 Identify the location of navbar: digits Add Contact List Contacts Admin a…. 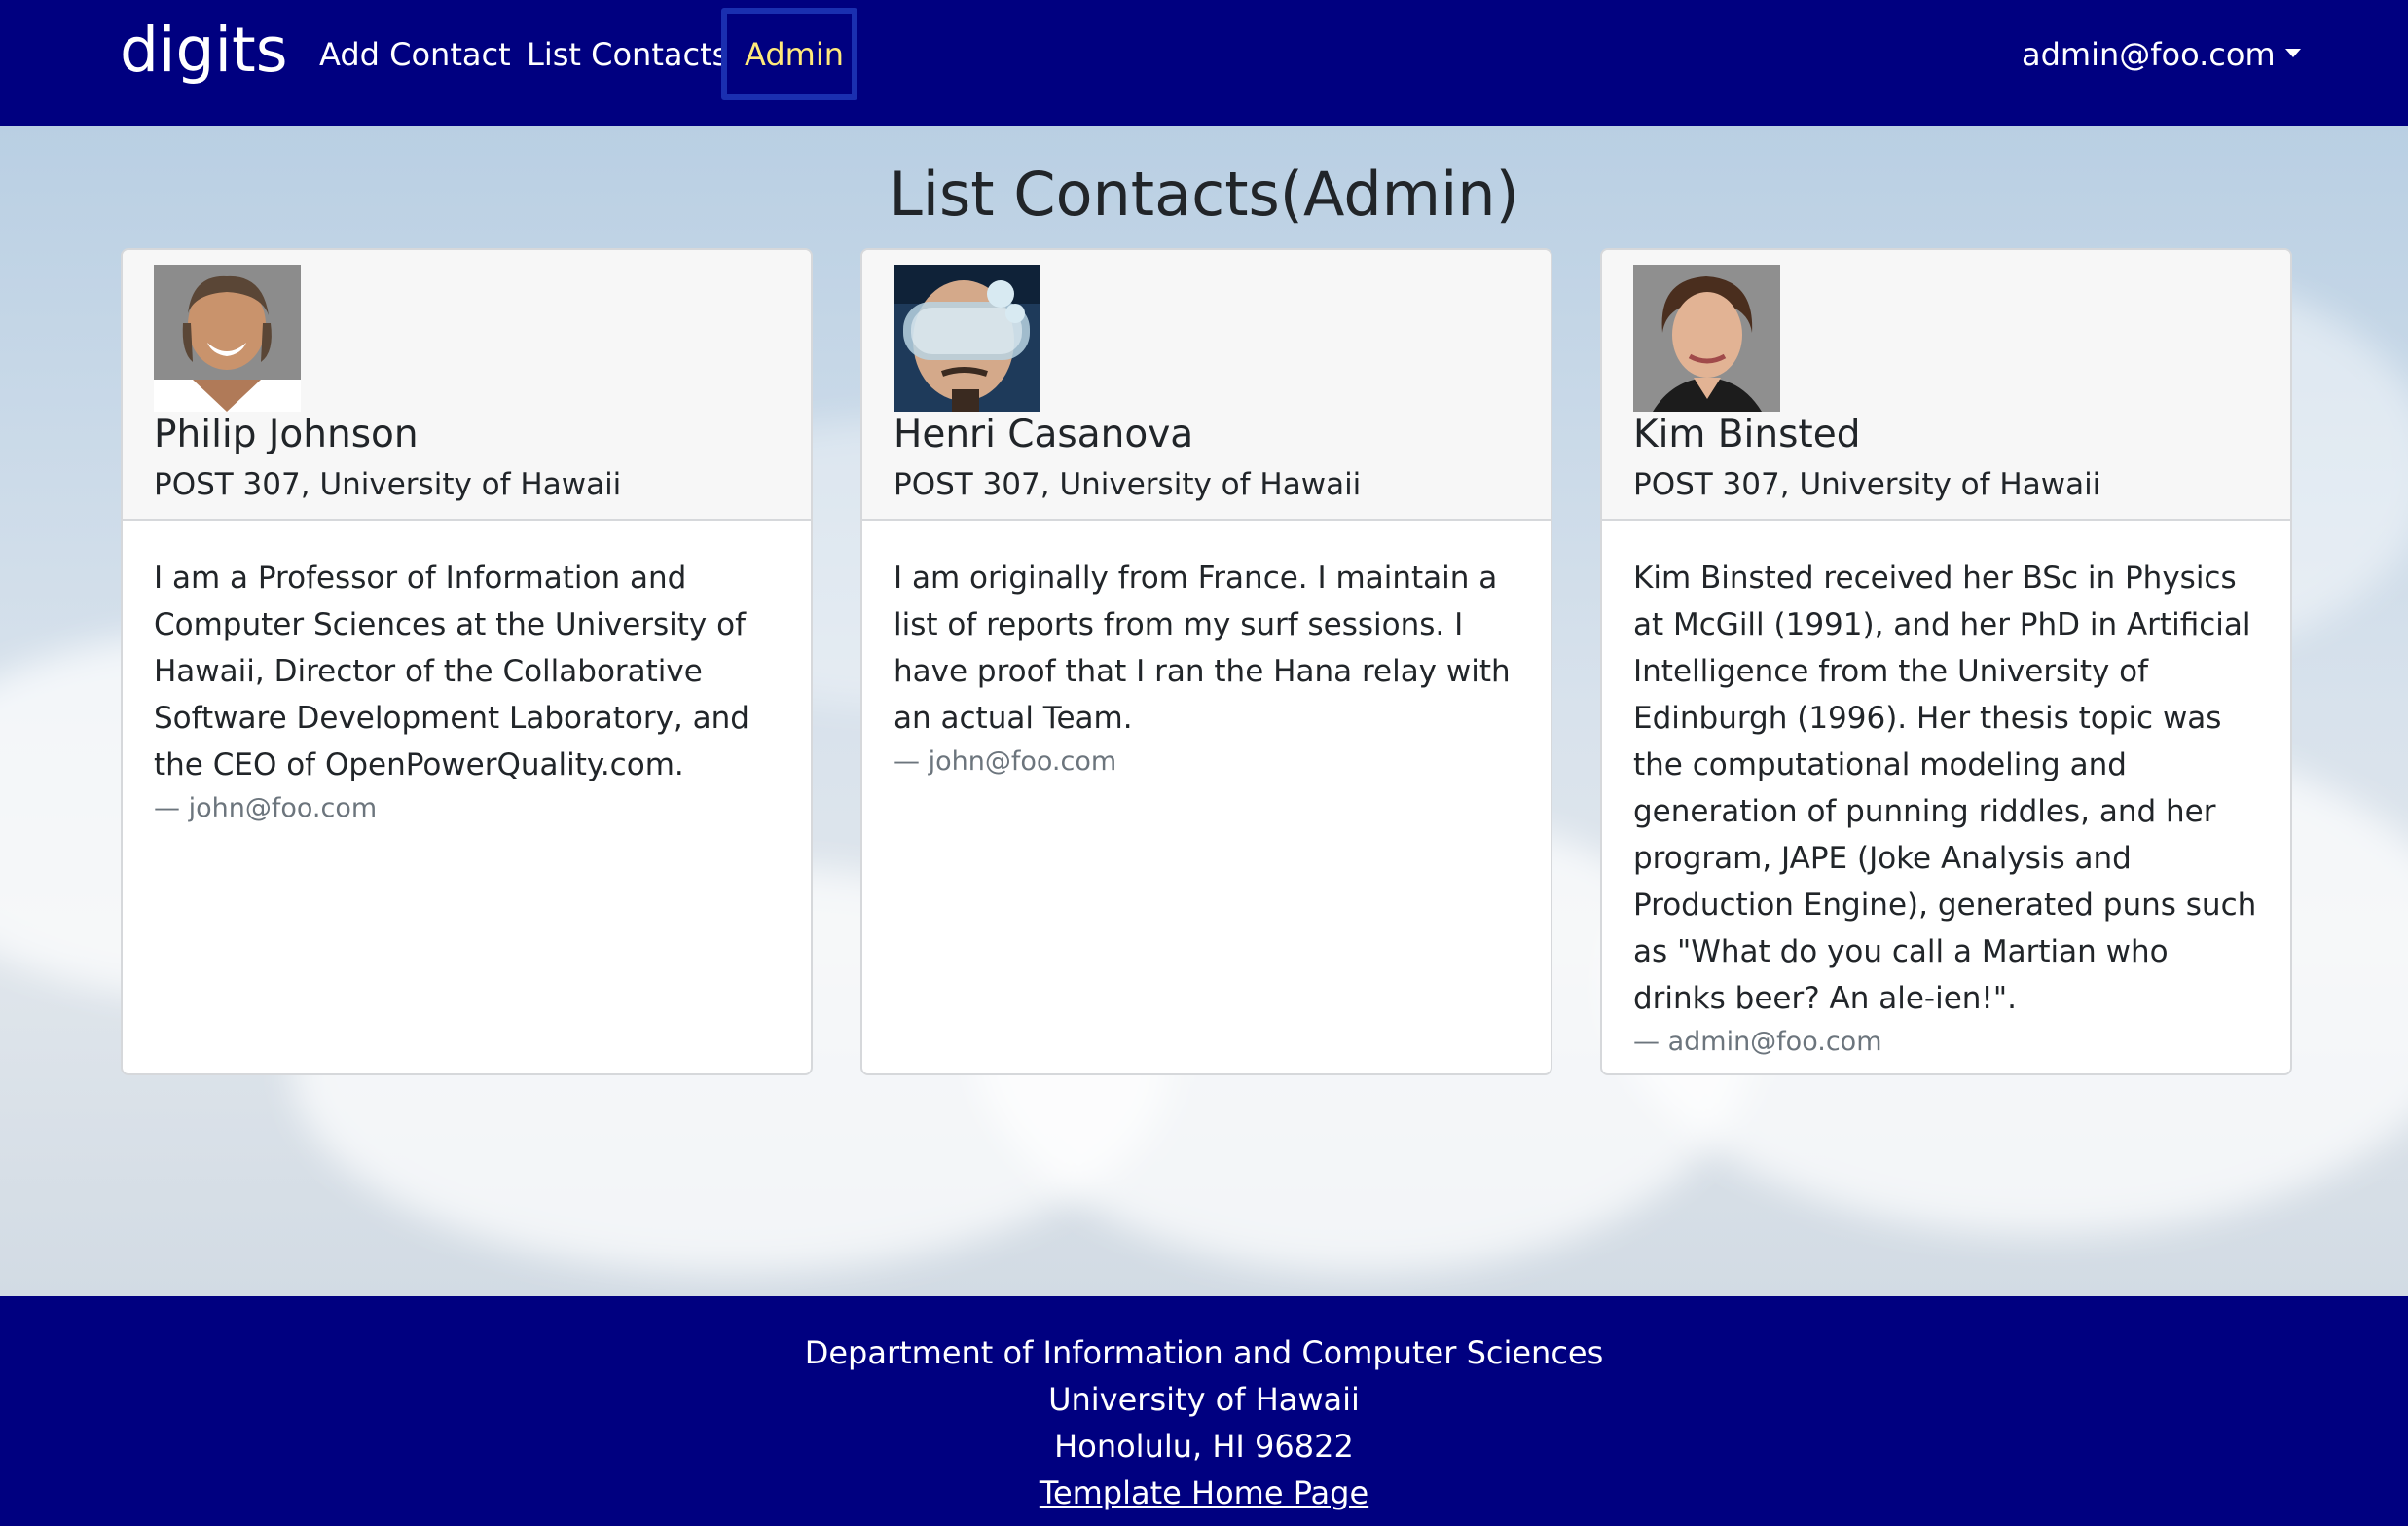
(1204, 63).